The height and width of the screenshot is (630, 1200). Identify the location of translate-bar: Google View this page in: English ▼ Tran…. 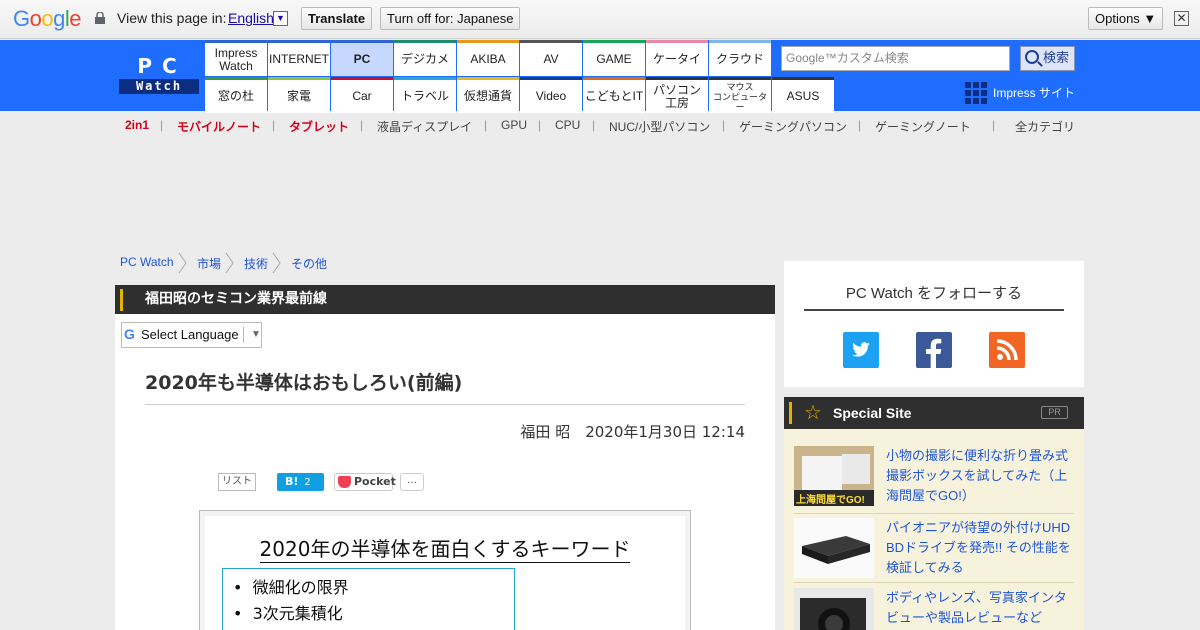
(600, 19).